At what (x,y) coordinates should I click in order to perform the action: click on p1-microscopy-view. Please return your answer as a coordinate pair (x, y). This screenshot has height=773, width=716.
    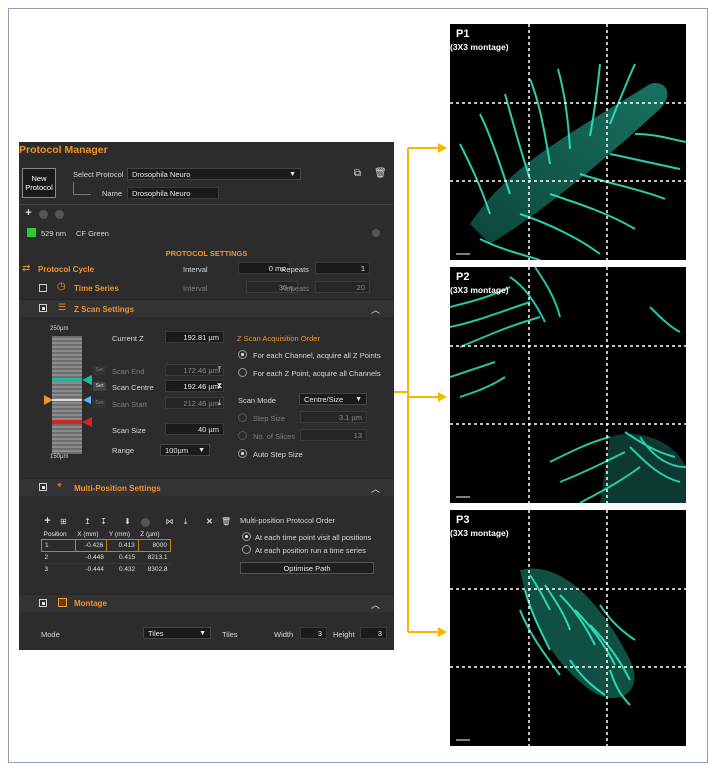
    Looking at the image, I should click on (568, 142).